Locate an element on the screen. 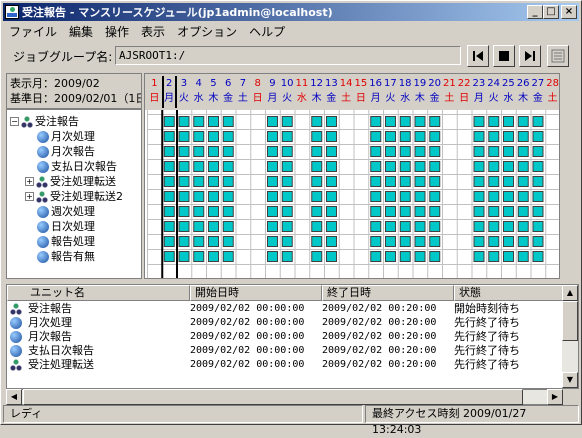 This screenshot has width=582, height=438. scroll-thumb is located at coordinates (570, 321).